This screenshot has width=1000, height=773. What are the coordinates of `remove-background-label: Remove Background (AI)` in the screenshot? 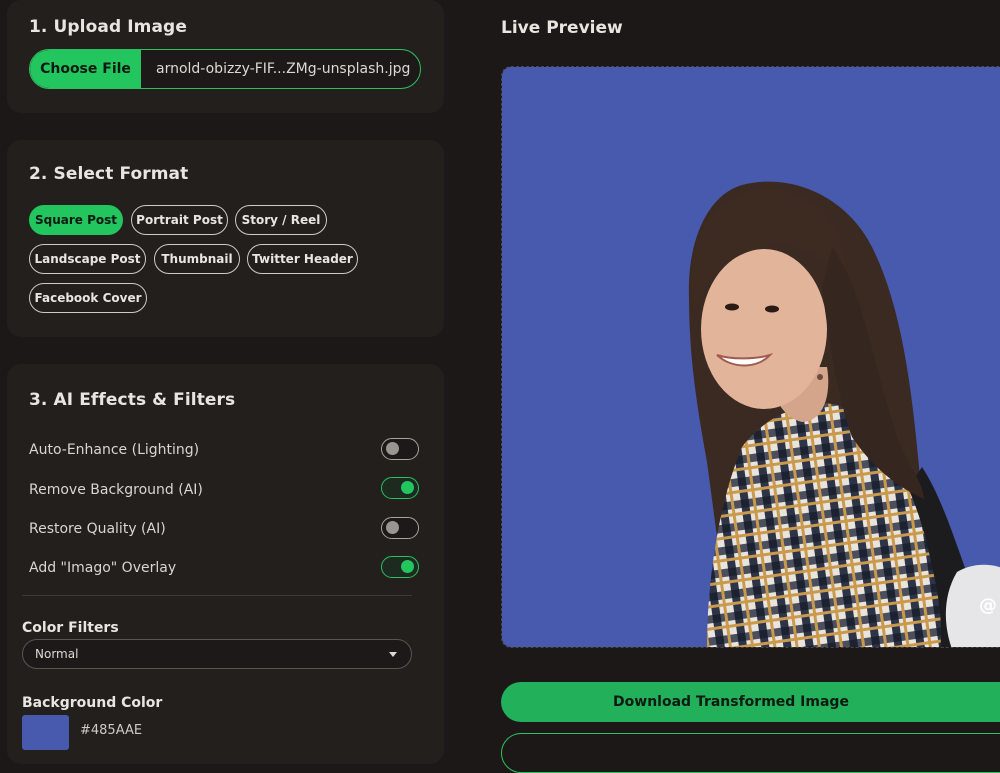 It's located at (116, 490).